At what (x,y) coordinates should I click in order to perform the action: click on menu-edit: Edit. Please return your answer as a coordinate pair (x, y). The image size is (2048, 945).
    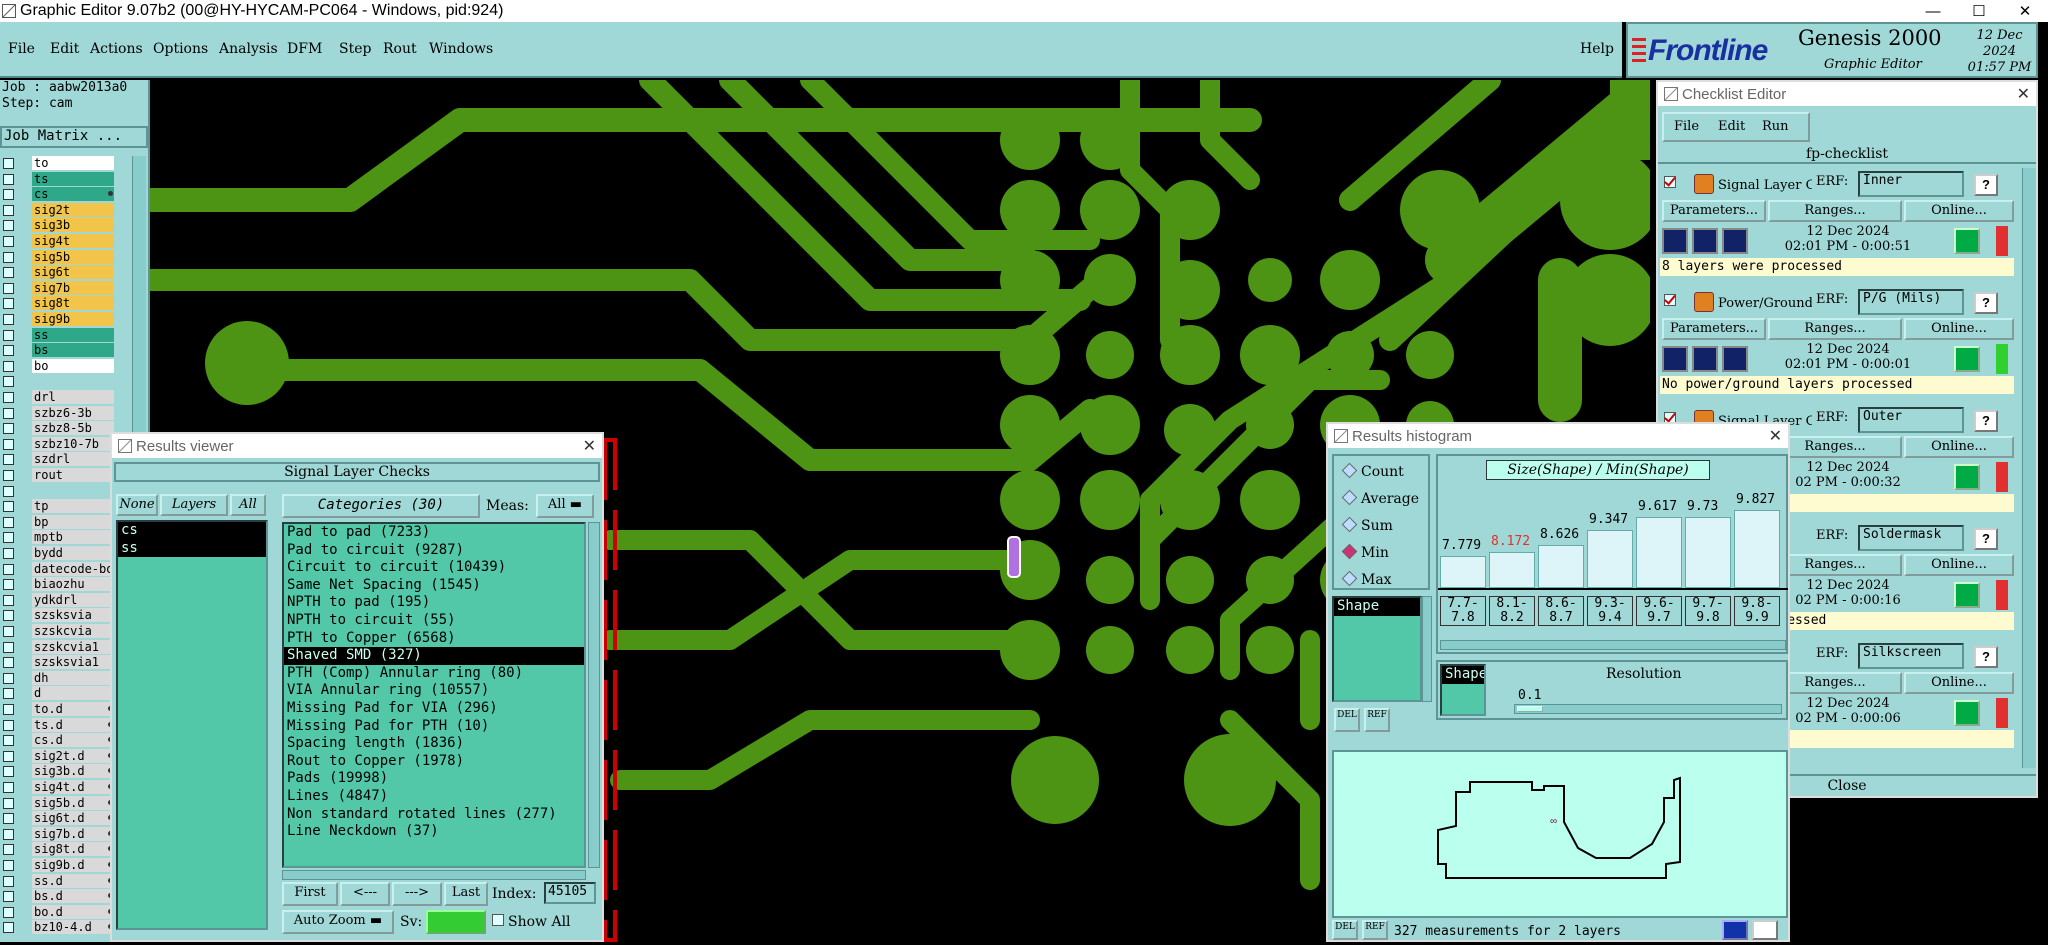
    Looking at the image, I should click on (64, 49).